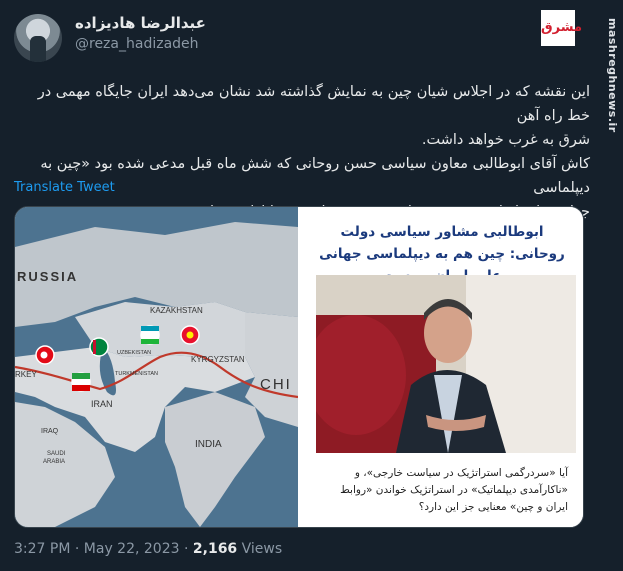 The height and width of the screenshot is (571, 623). What do you see at coordinates (47, 276) in the screenshot?
I see `map-label-russia: RUSSIA` at bounding box center [47, 276].